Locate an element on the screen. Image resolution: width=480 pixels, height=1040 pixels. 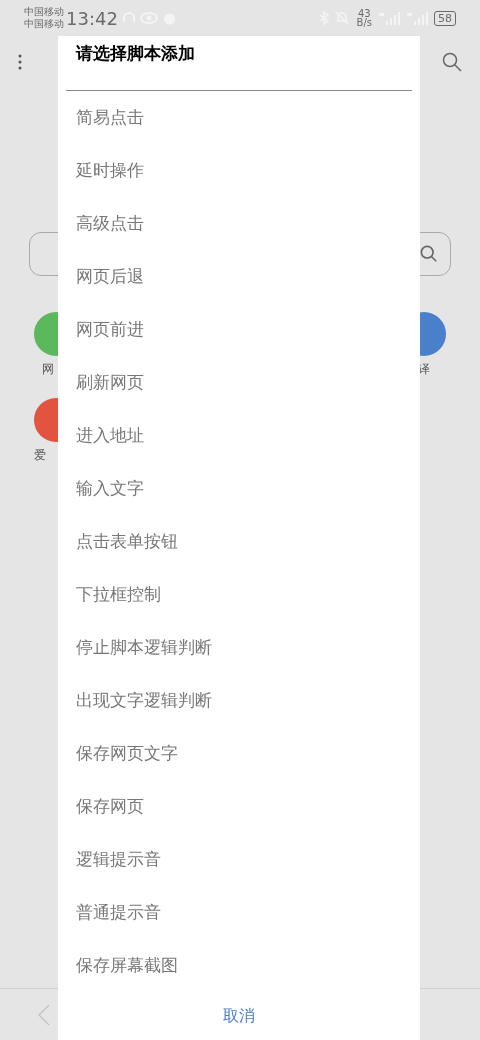
script-option: 保存网页文字 is located at coordinates (239, 753).